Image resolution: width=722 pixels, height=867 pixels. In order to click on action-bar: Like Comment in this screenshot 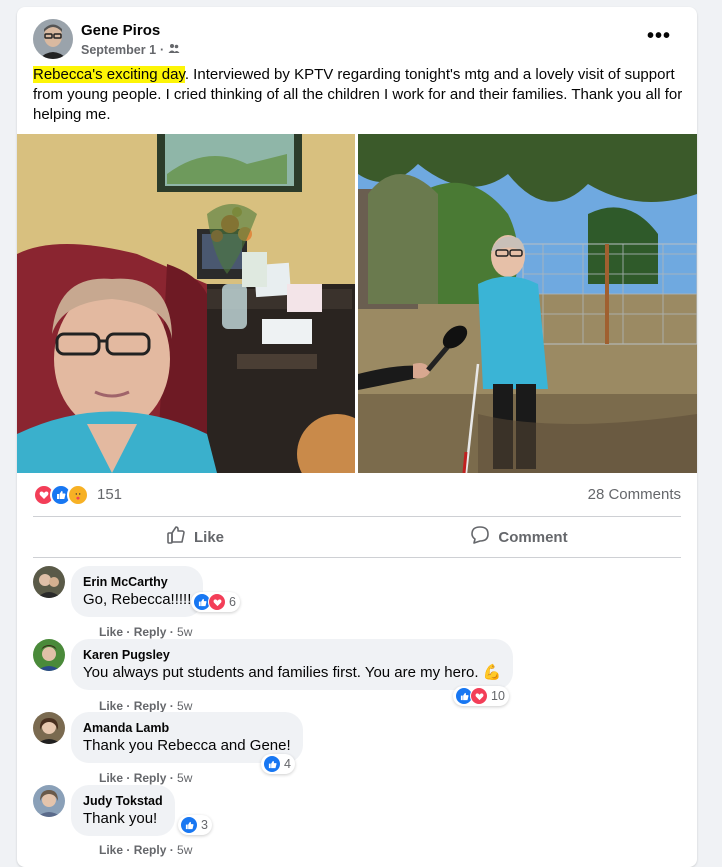, I will do `click(357, 537)`.